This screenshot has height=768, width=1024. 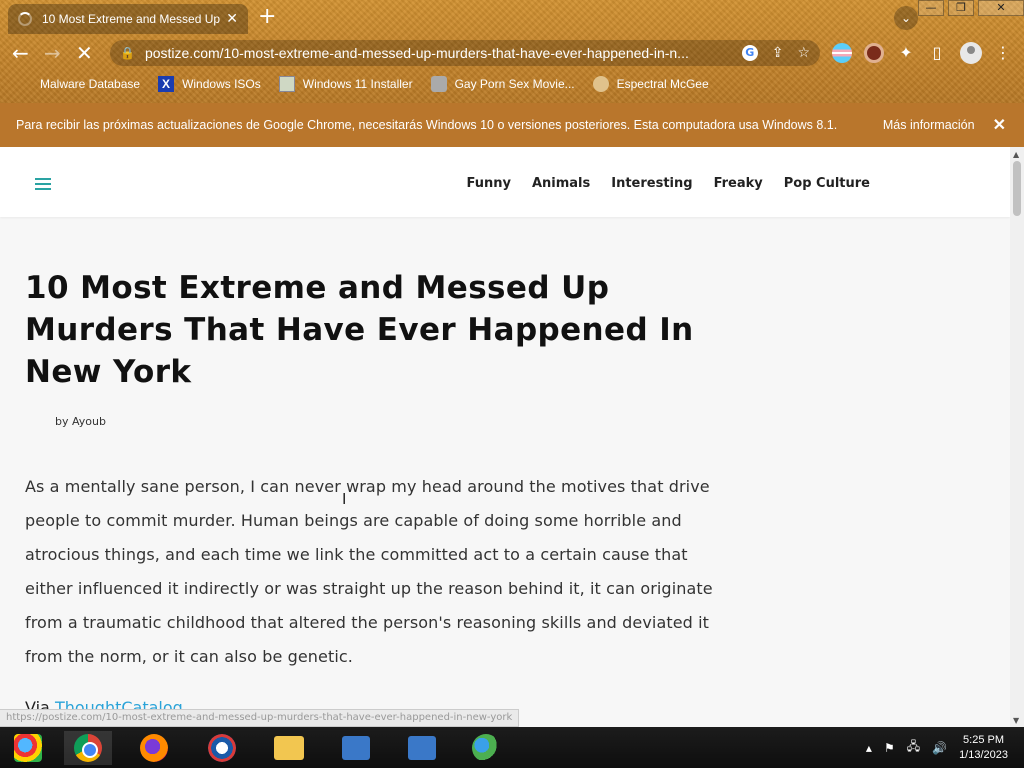 What do you see at coordinates (842, 53) in the screenshot?
I see `extension-flag-icon` at bounding box center [842, 53].